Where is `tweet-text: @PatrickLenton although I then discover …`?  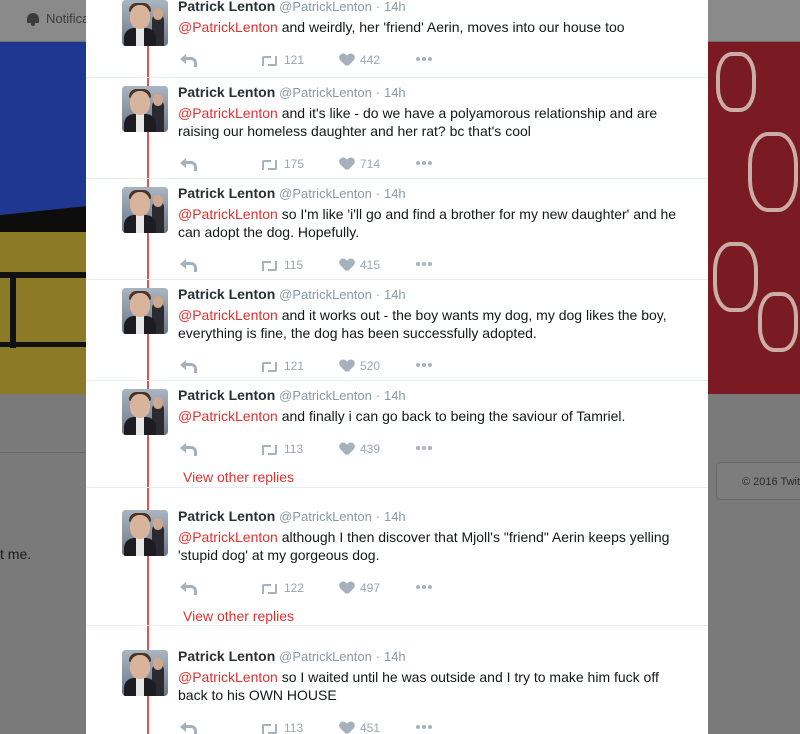 tweet-text: @PatrickLenton although I then discover … is located at coordinates (428, 546).